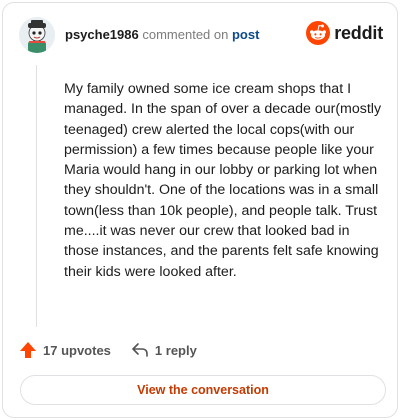 This screenshot has height=420, width=400. Describe the element at coordinates (140, 350) in the screenshot. I see `reply-arrow-icon` at that location.